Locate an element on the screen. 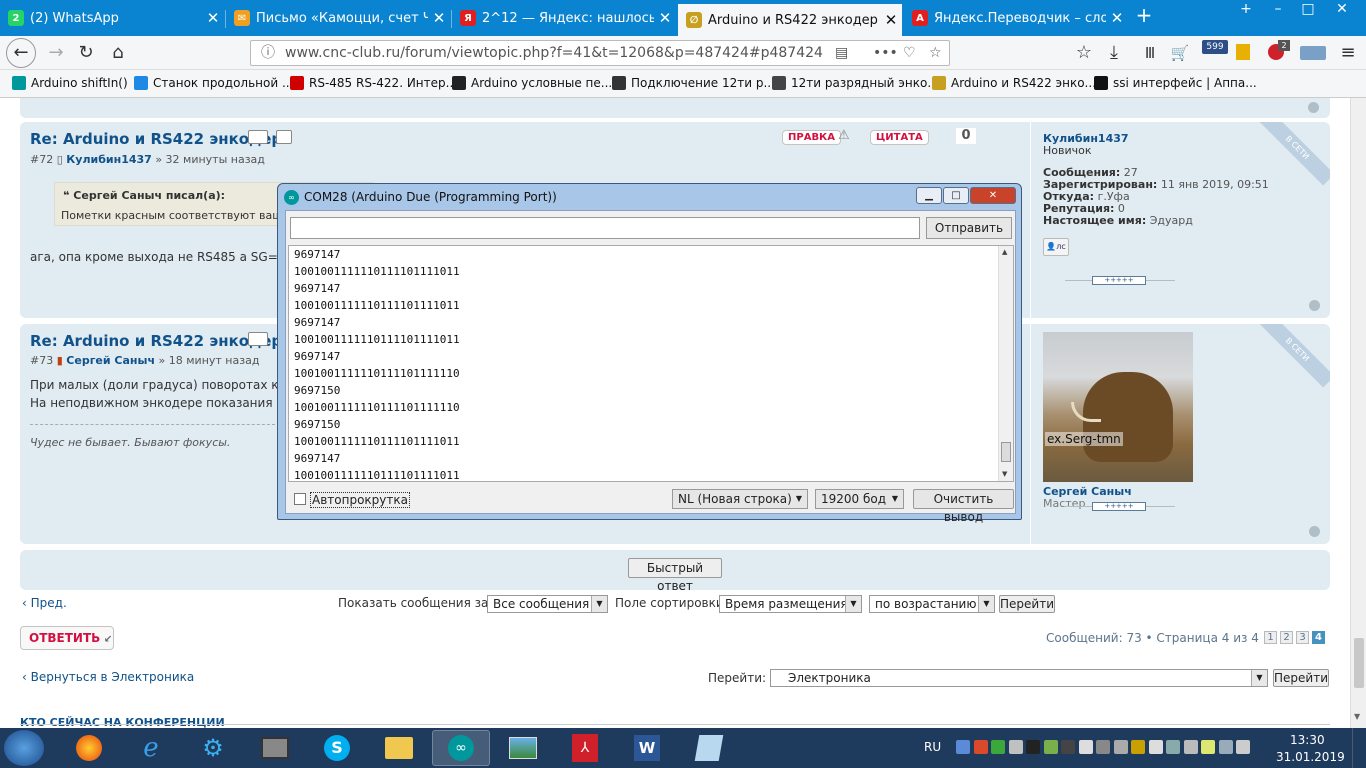  post-author: Сергей Саныч is located at coordinates (110, 360).